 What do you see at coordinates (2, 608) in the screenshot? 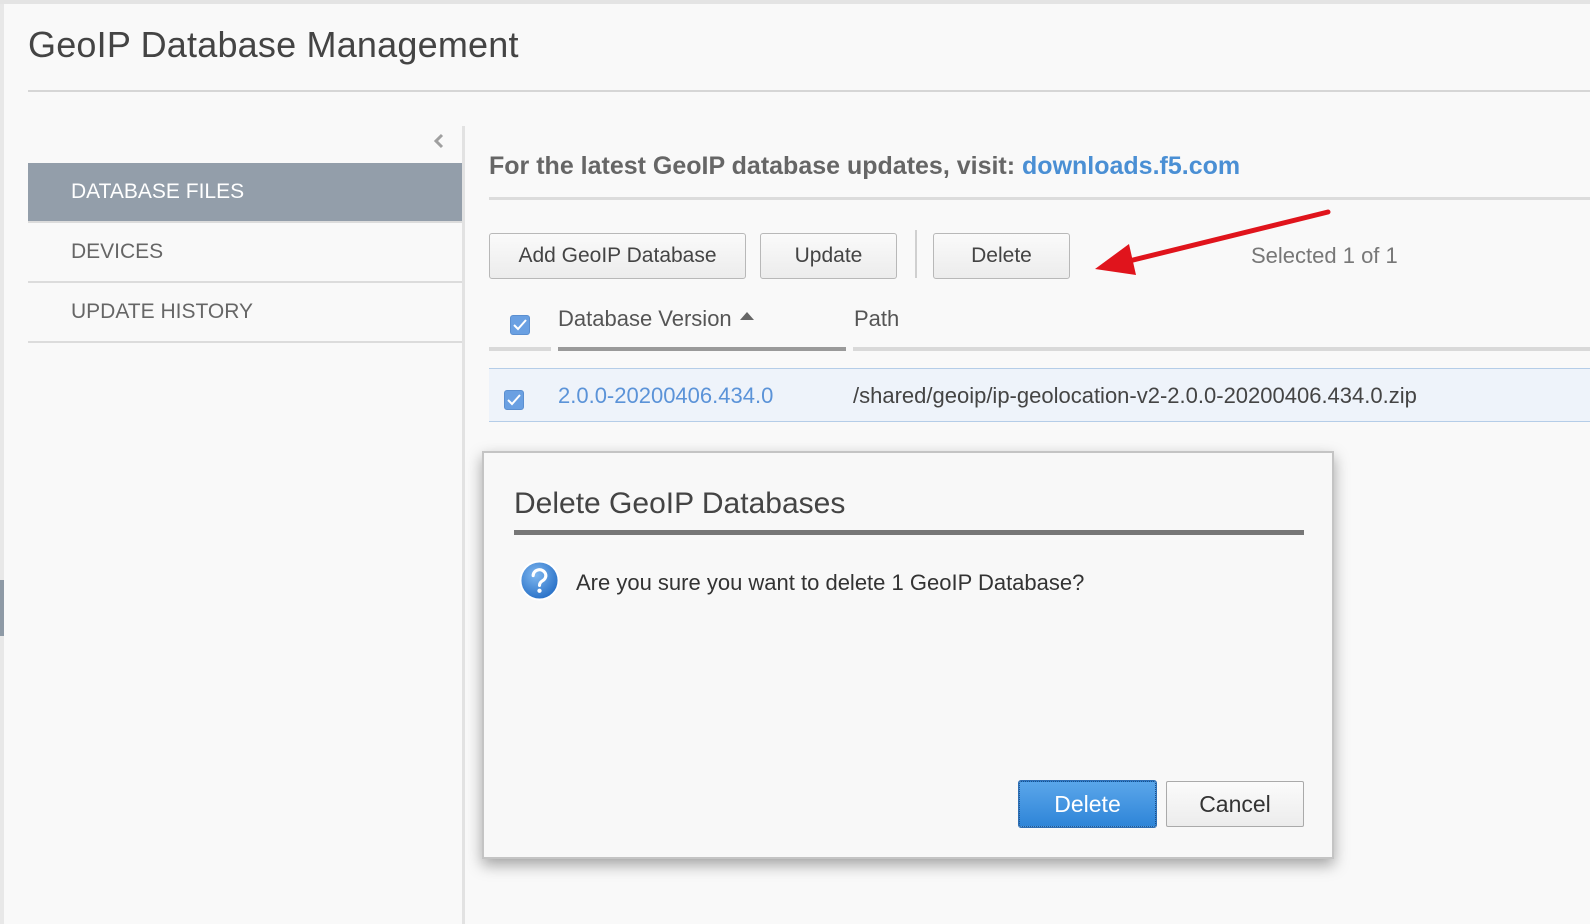
I see `left-edge-marker` at bounding box center [2, 608].